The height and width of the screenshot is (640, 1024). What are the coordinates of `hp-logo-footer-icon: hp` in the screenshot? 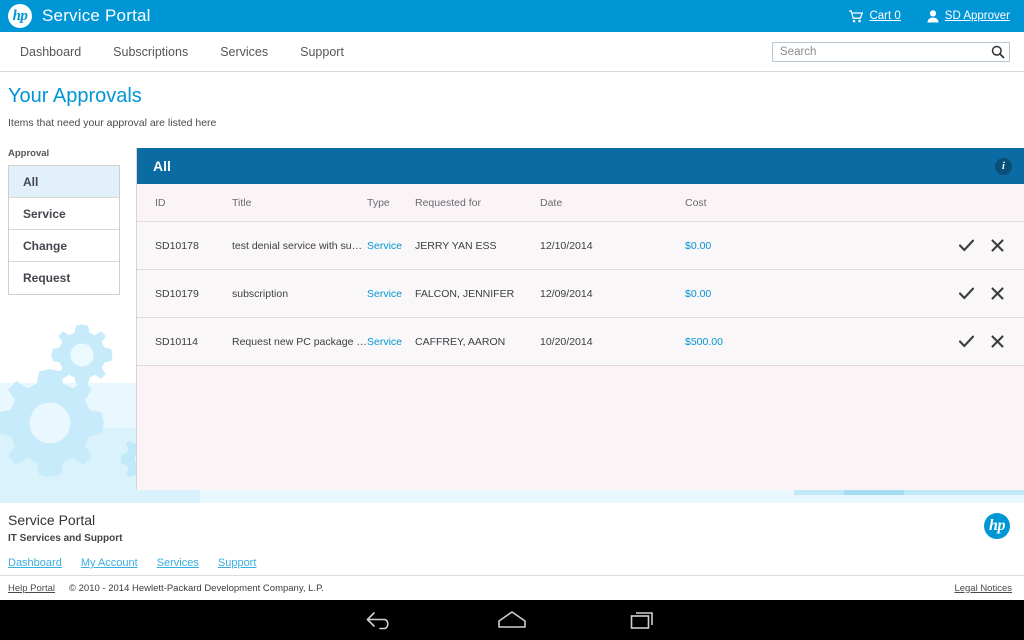 It's located at (997, 526).